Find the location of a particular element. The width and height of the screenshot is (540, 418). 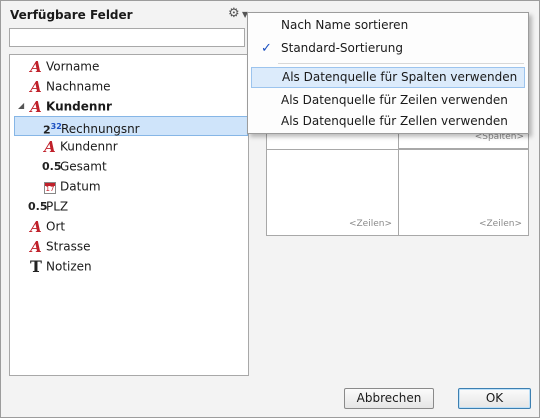

tree-item-nachname: A Nachname is located at coordinates (69, 86).